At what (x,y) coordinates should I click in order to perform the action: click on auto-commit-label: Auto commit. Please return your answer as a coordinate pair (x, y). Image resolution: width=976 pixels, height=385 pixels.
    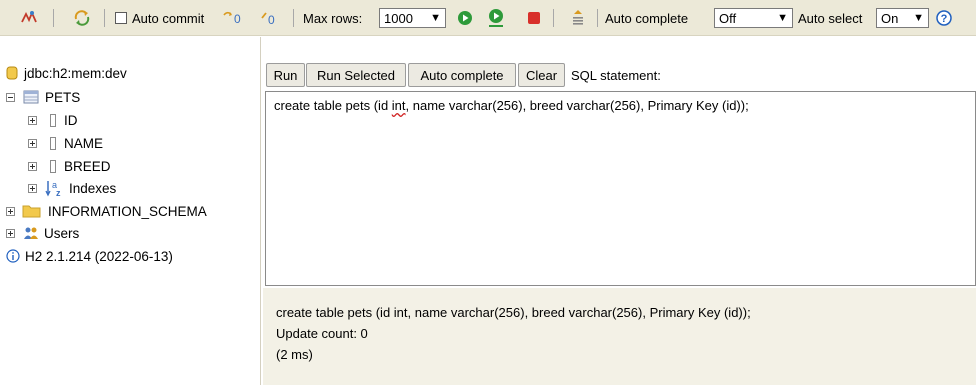
    Looking at the image, I should click on (168, 18).